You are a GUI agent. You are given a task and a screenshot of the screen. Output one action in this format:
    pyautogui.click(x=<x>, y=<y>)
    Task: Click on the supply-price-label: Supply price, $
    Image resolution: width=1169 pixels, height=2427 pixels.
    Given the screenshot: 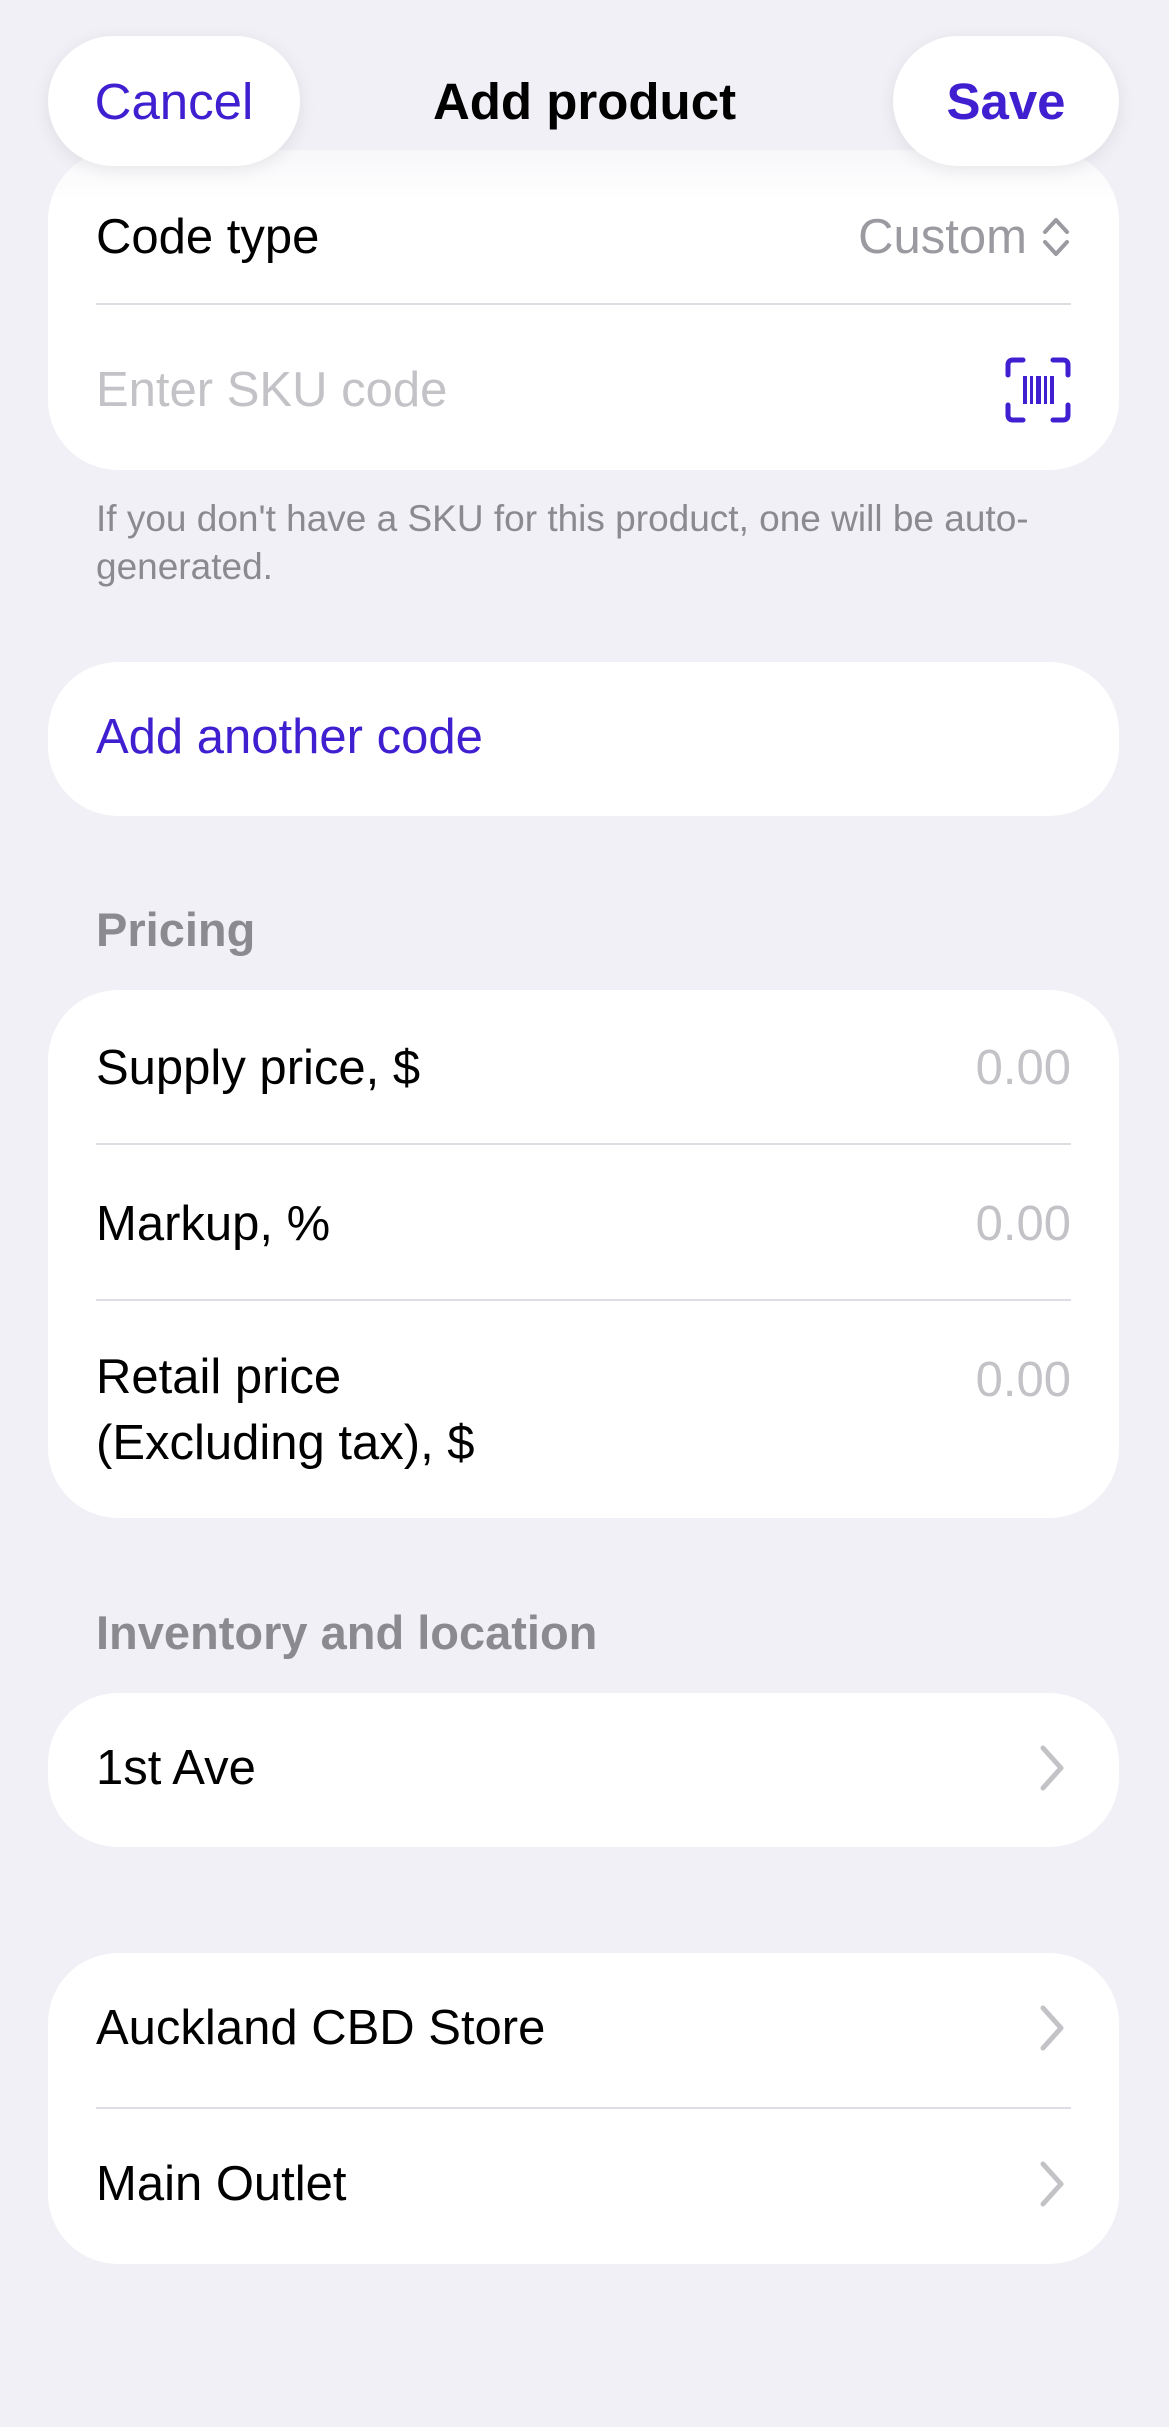 What is the action you would take?
    pyautogui.click(x=258, y=1068)
    